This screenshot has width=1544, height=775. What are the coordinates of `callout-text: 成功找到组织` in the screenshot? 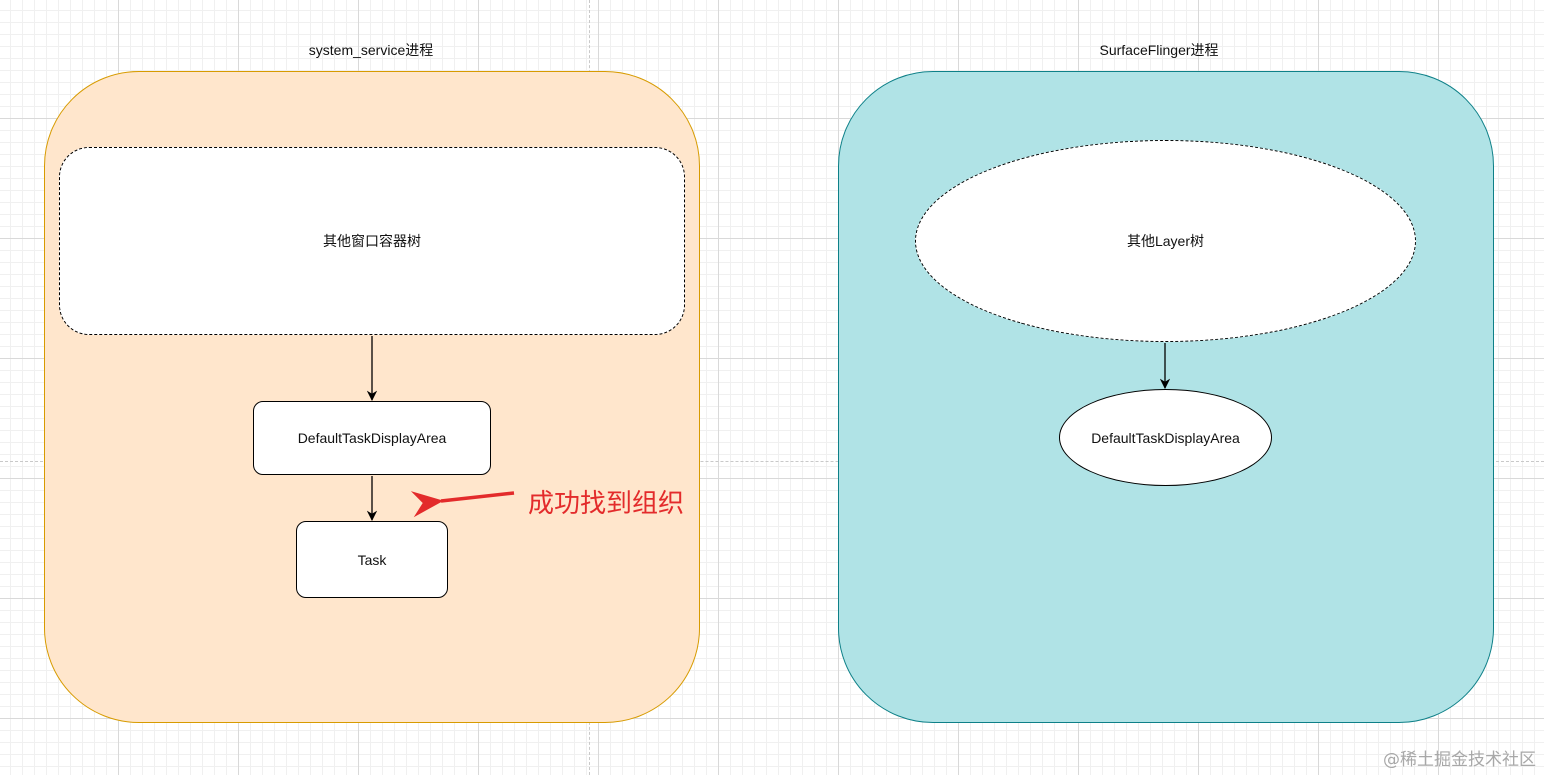 It's located at (606, 504).